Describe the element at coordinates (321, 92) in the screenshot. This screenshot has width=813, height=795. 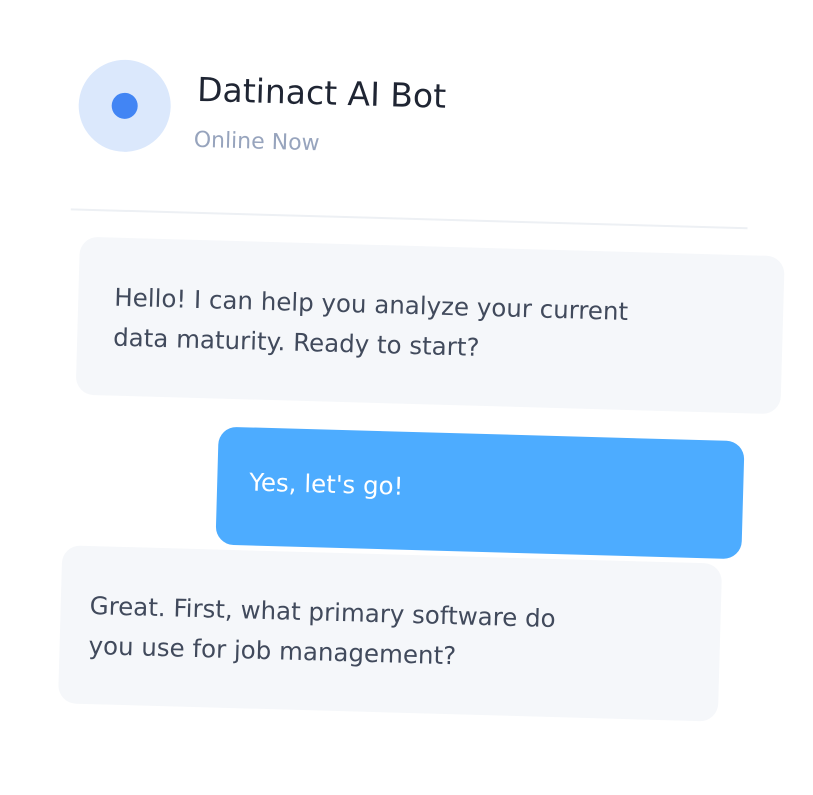
I see `bot-name: Datinact AI Bot` at that location.